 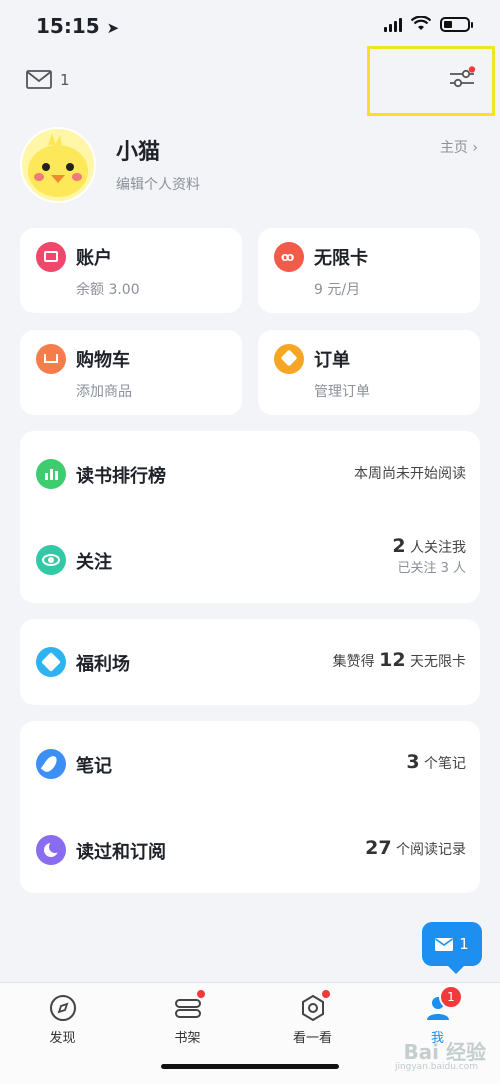 What do you see at coordinates (158, 184) in the screenshot?
I see `edit-profile-link: 编辑个人资料` at bounding box center [158, 184].